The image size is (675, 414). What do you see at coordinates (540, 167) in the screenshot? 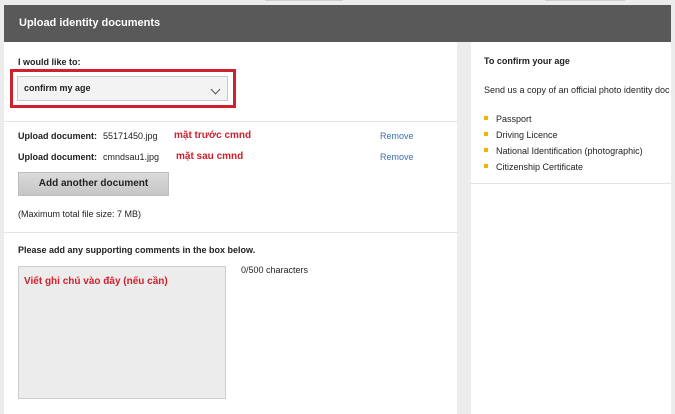
I see `document-type: Citizenship Certificate` at bounding box center [540, 167].